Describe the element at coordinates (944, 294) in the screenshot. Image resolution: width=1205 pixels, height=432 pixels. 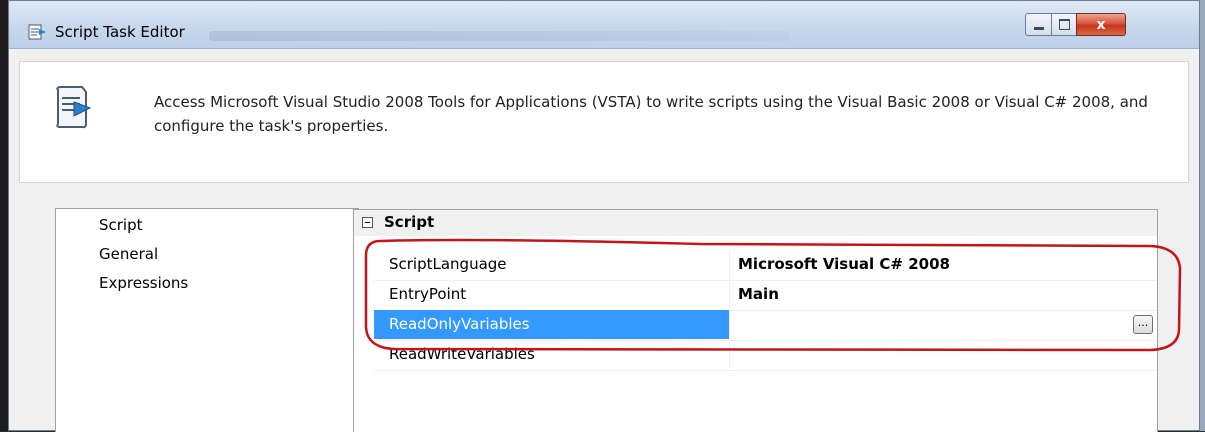
I see `property-value: Main` at that location.